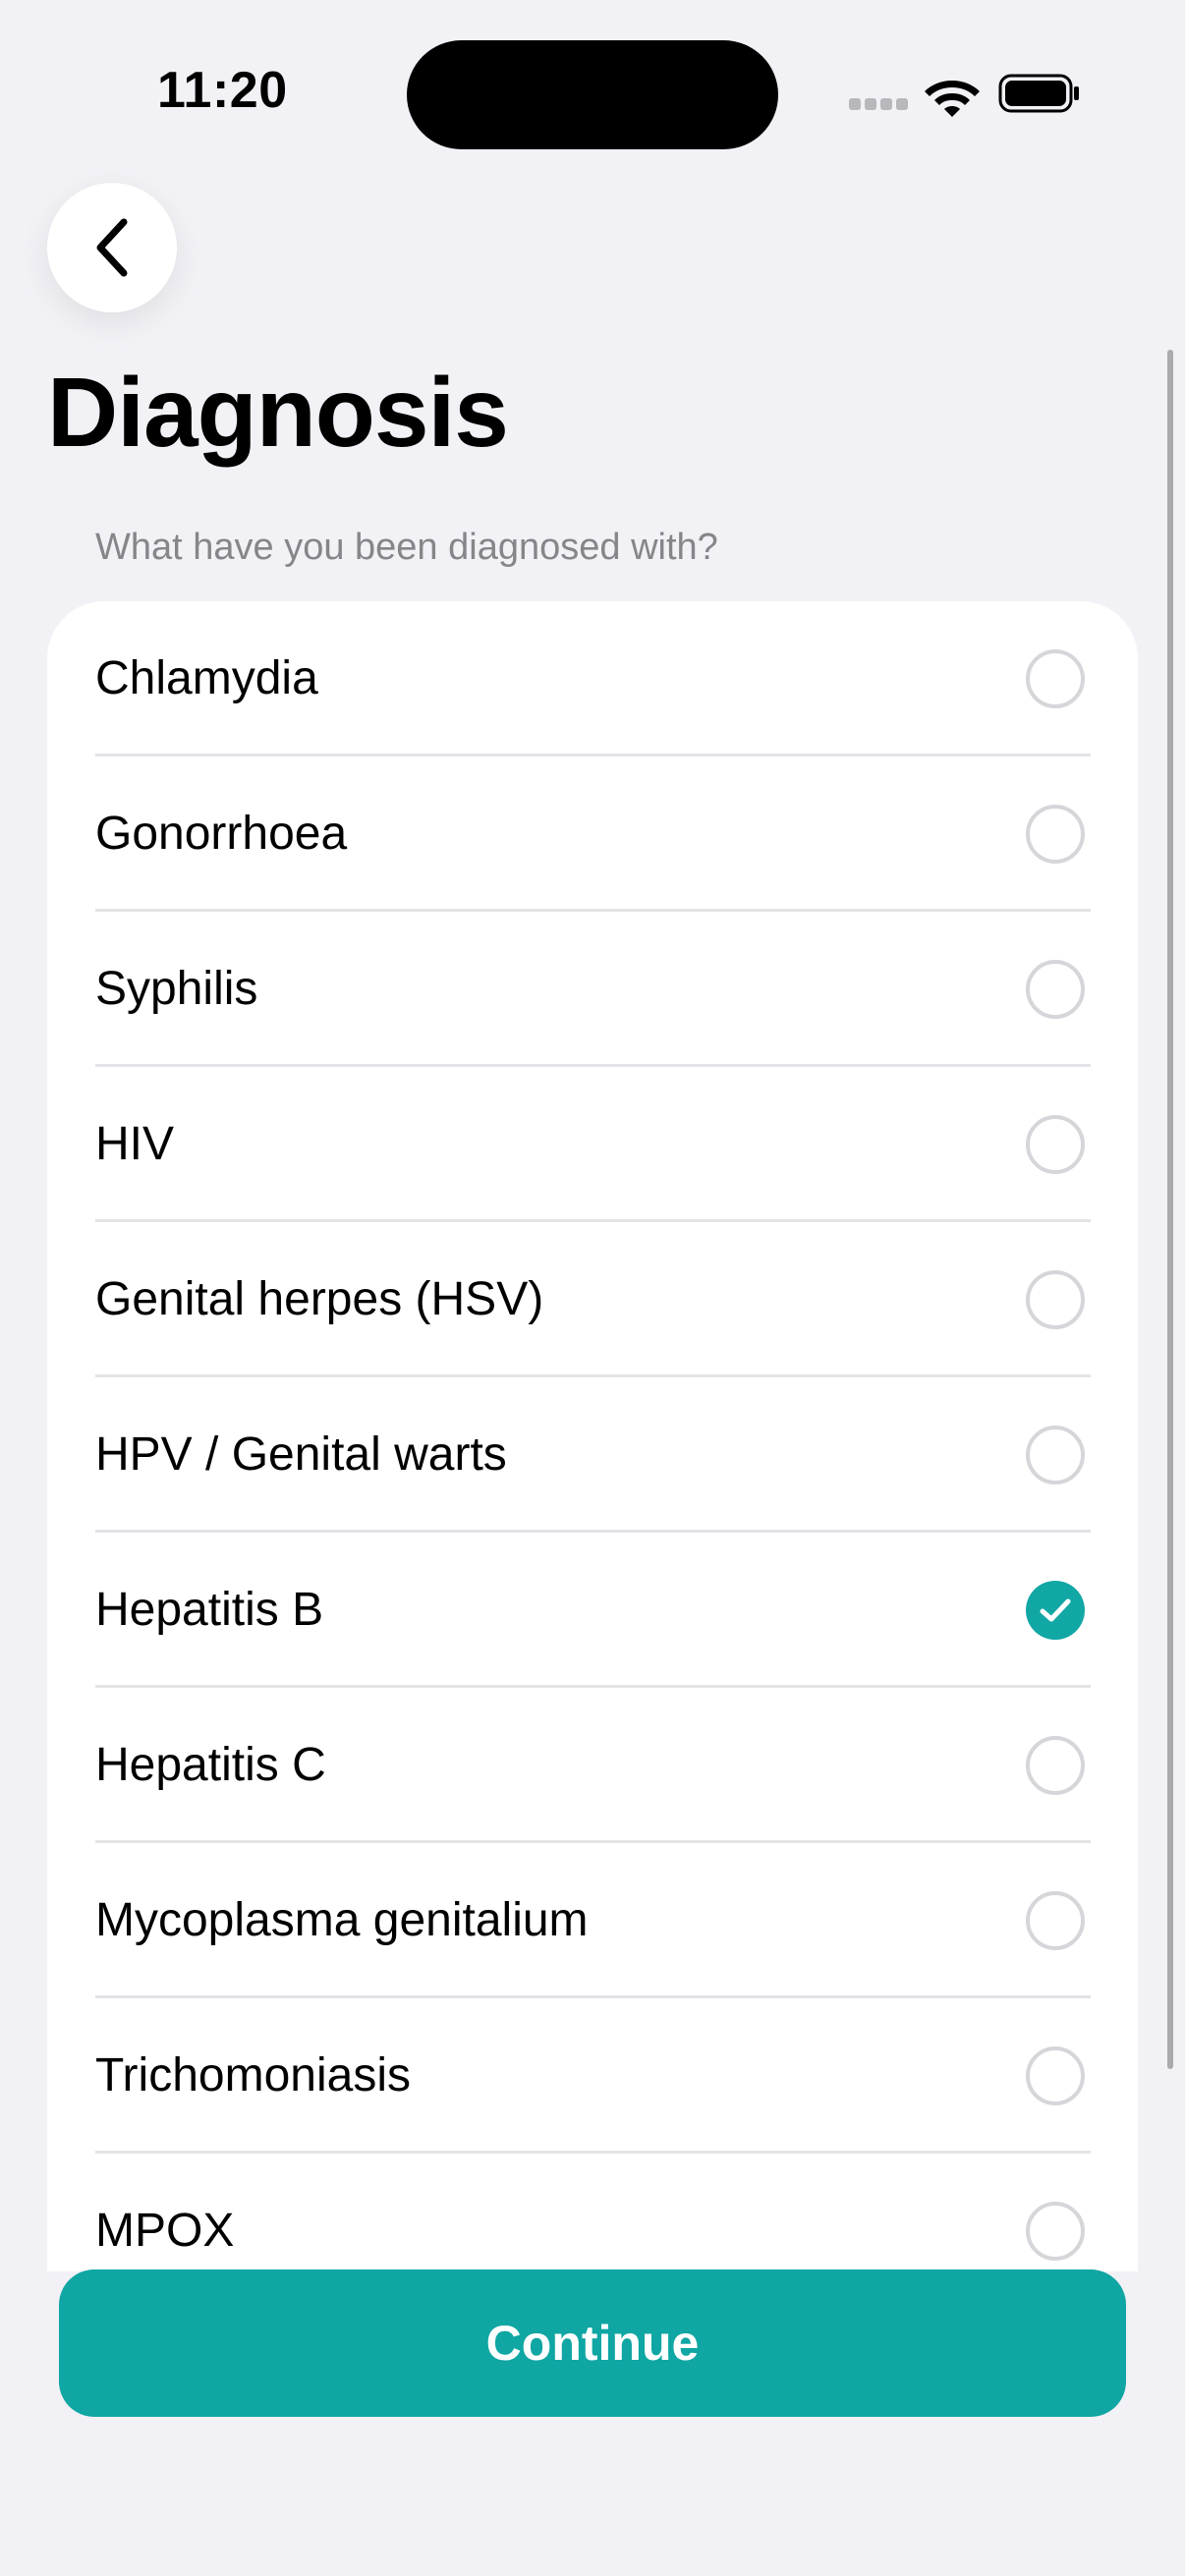  Describe the element at coordinates (592, 1610) in the screenshot. I see `list-item-hepatitis-b: Hepatitis B` at that location.